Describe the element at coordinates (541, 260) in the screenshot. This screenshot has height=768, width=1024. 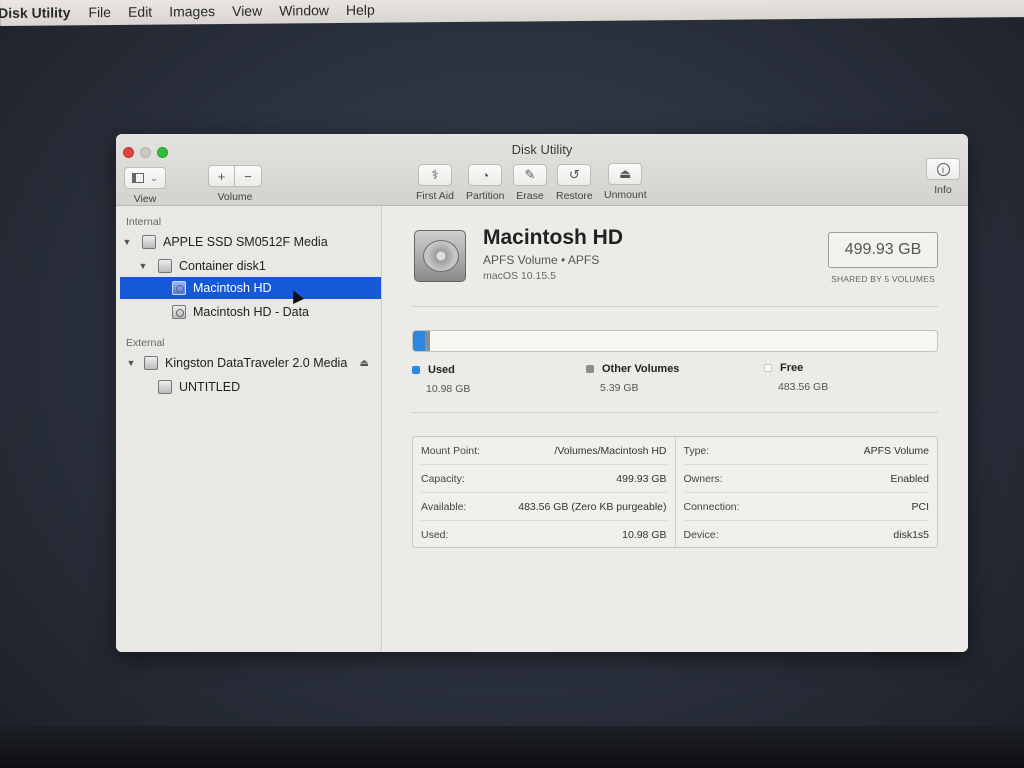
I see `volume-type: APFS Volume • APFS` at that location.